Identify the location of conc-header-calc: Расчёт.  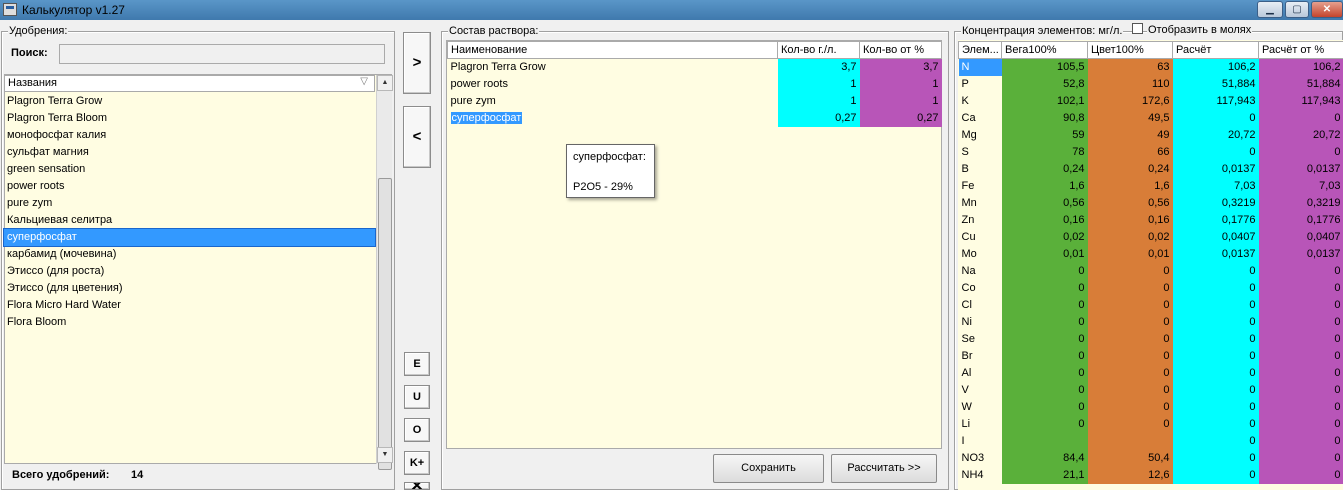
(1215, 50).